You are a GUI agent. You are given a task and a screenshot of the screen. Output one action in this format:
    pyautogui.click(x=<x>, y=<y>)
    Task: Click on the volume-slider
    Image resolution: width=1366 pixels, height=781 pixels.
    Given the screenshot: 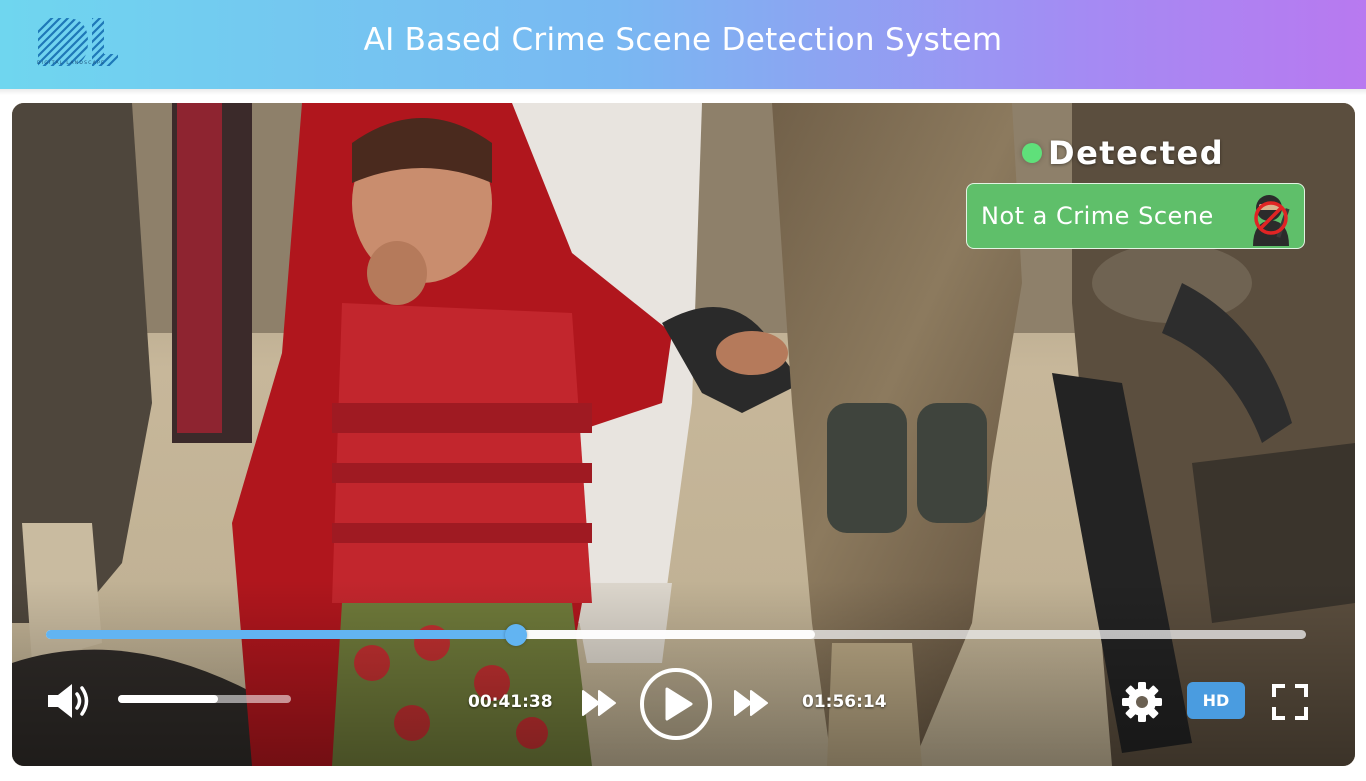 What is the action you would take?
    pyautogui.click(x=204, y=699)
    